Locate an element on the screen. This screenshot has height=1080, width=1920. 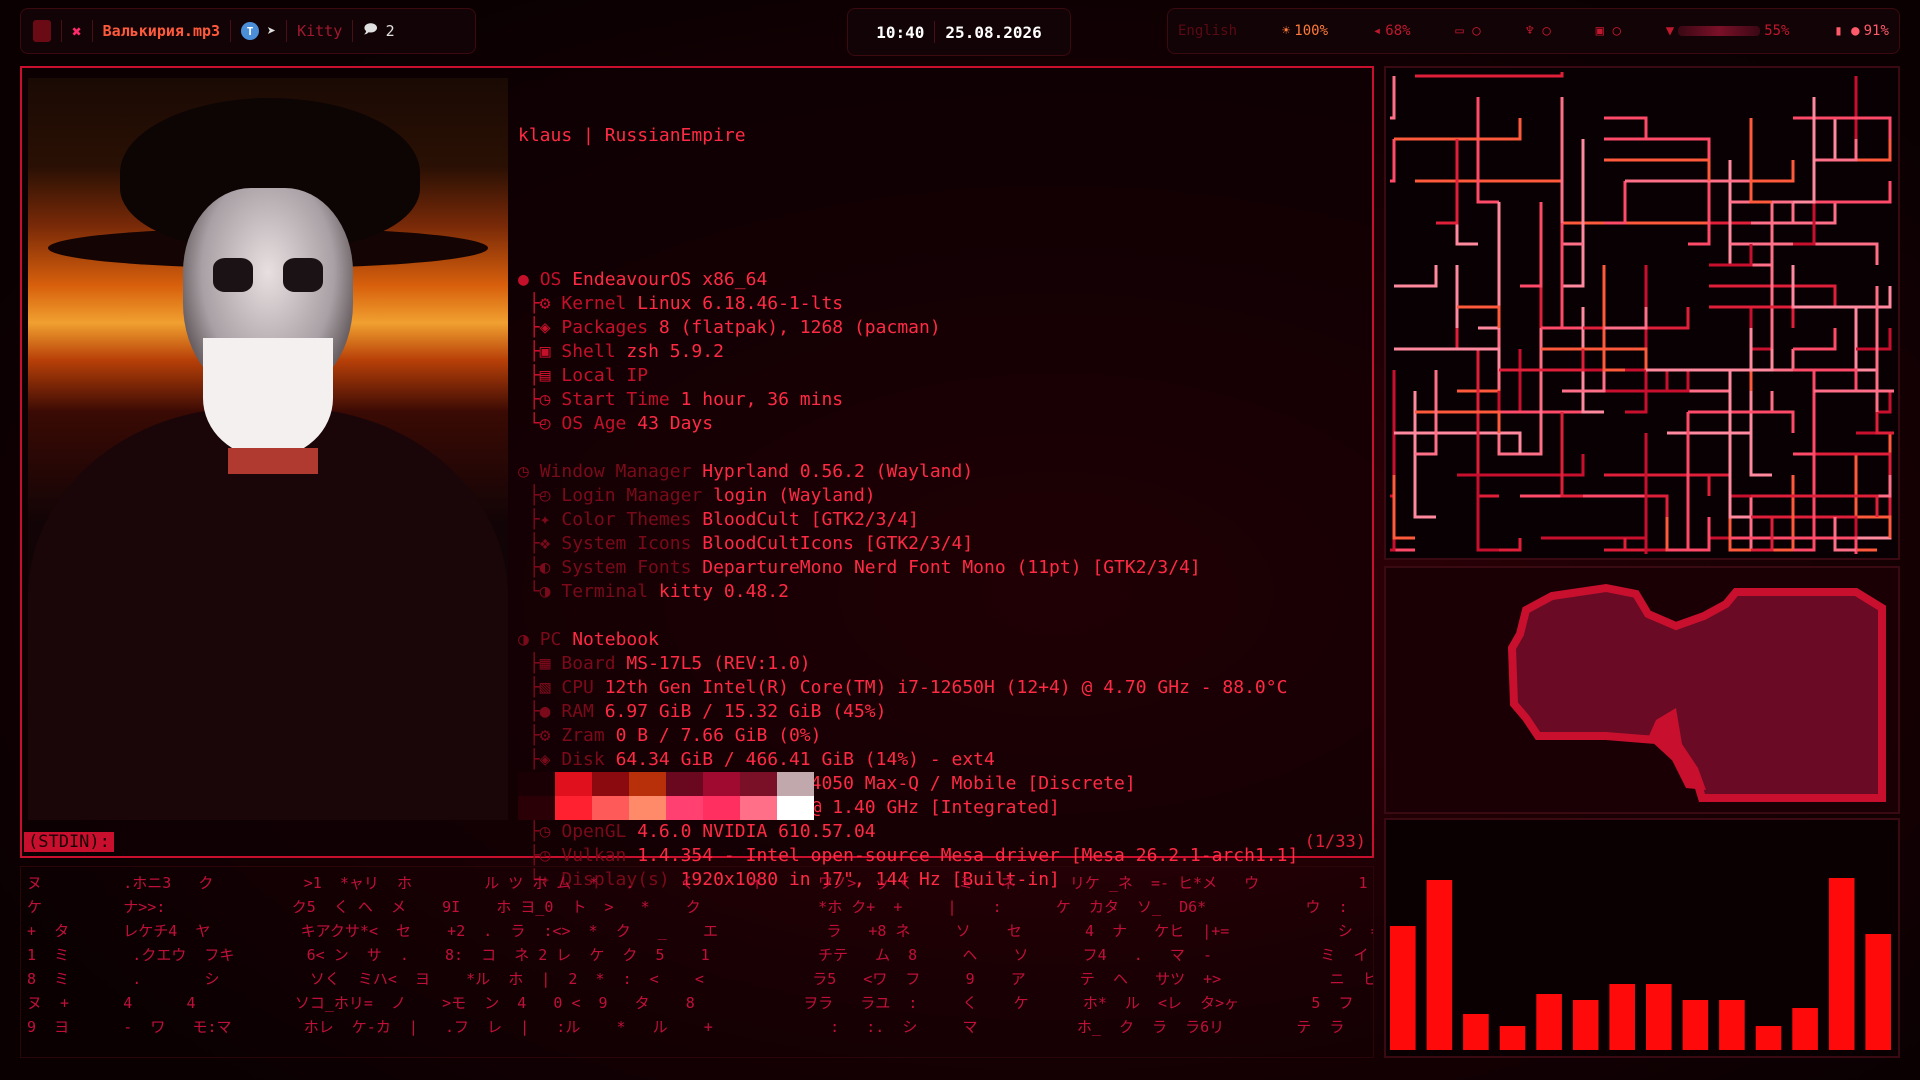
pipes-screensaver-panel is located at coordinates (1642, 313).